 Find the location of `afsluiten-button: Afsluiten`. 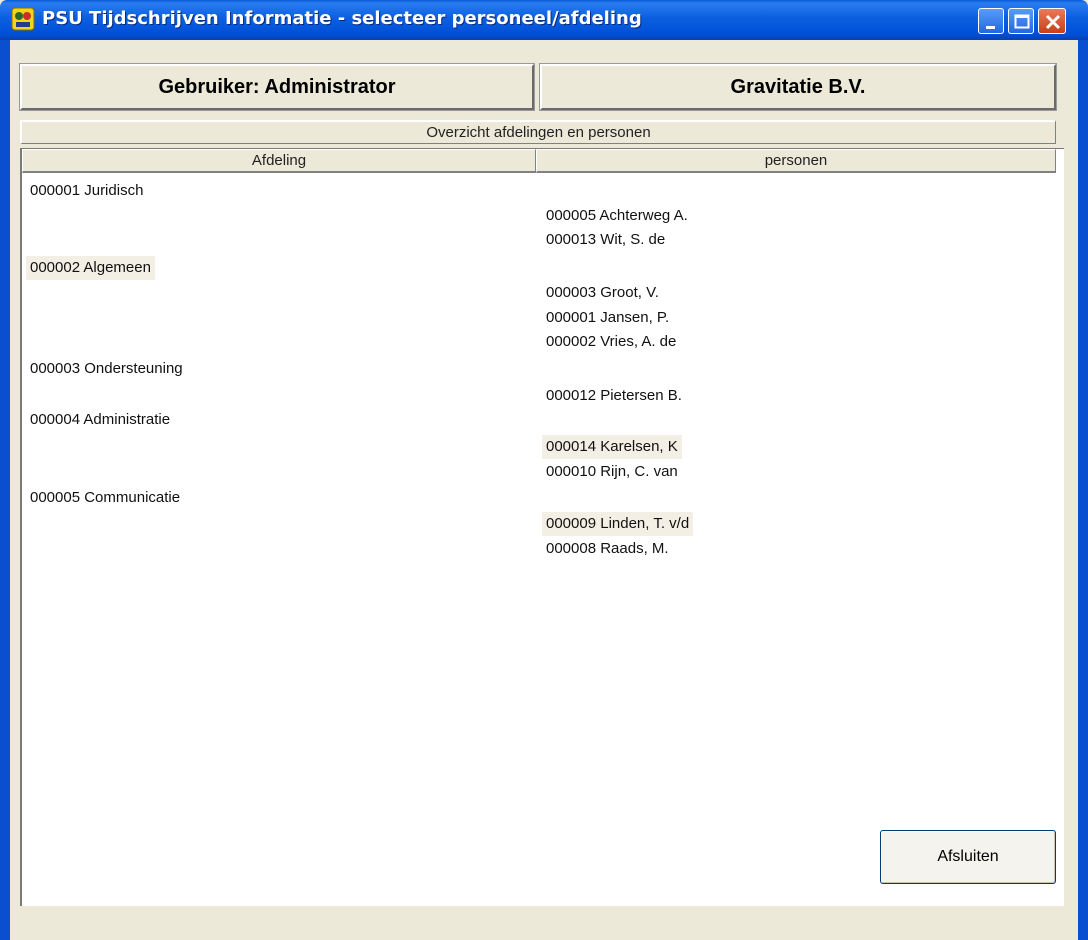

afsluiten-button: Afsluiten is located at coordinates (968, 857).